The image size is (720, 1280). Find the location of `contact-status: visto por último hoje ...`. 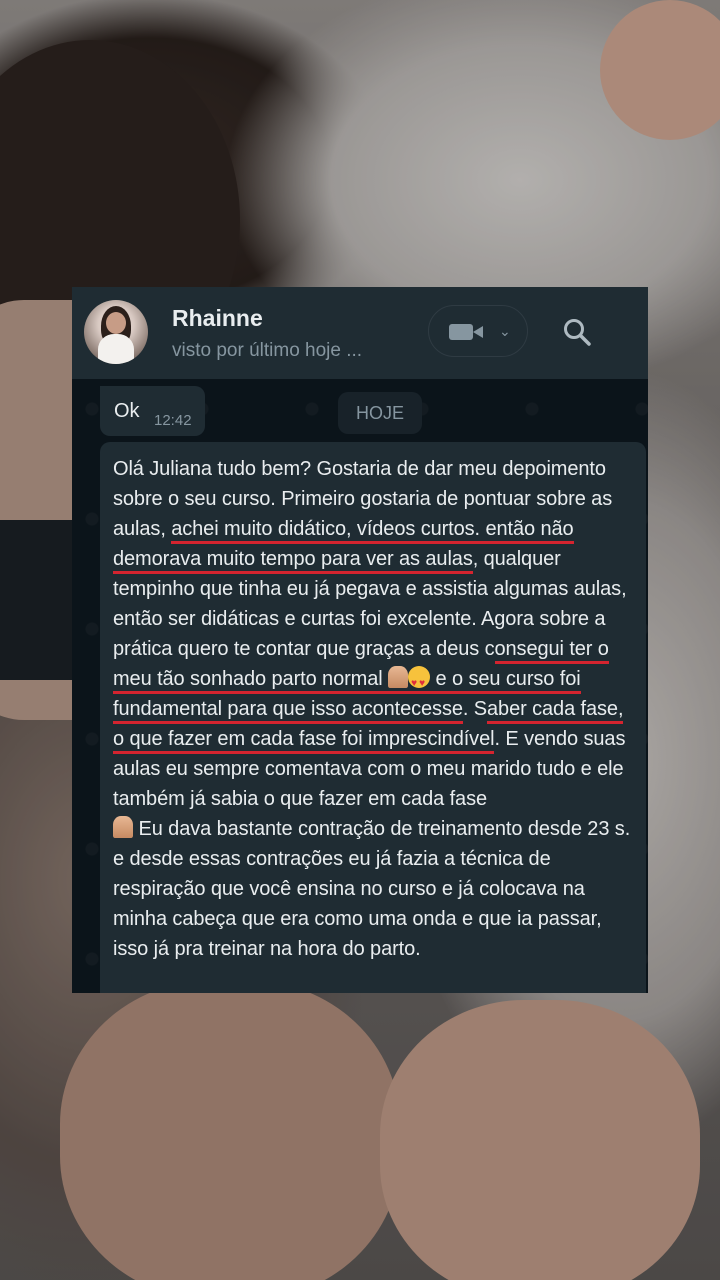

contact-status: visto por último hoje ... is located at coordinates (267, 350).